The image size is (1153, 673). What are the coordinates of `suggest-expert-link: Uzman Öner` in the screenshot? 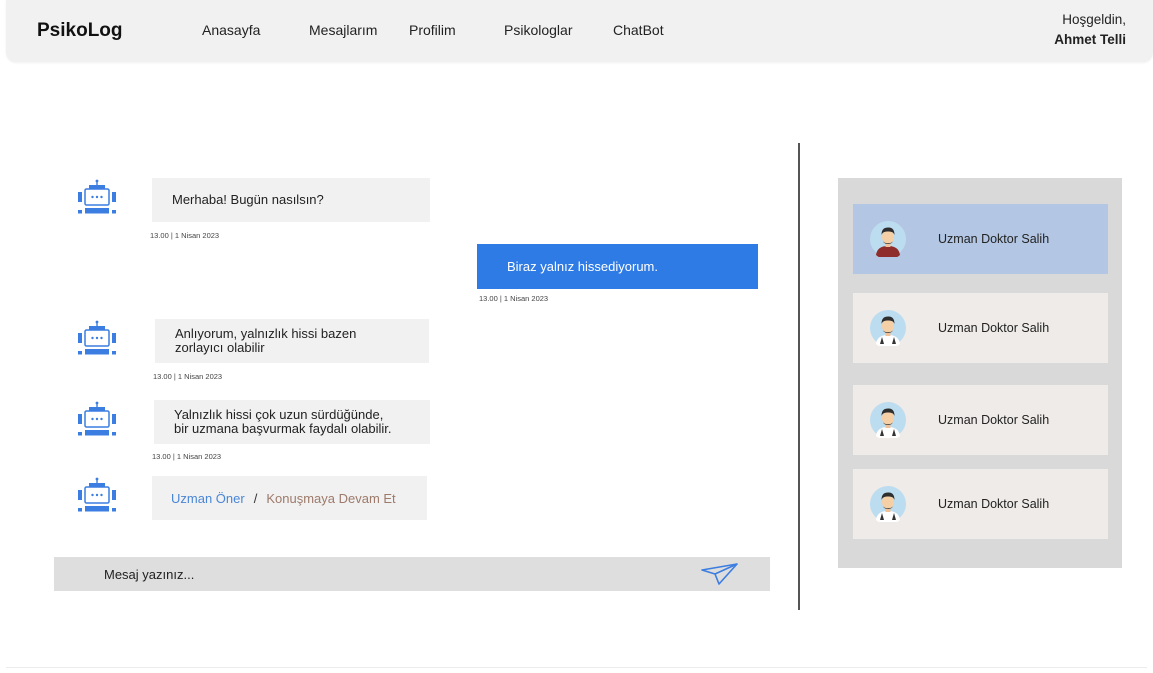 It's located at (208, 498).